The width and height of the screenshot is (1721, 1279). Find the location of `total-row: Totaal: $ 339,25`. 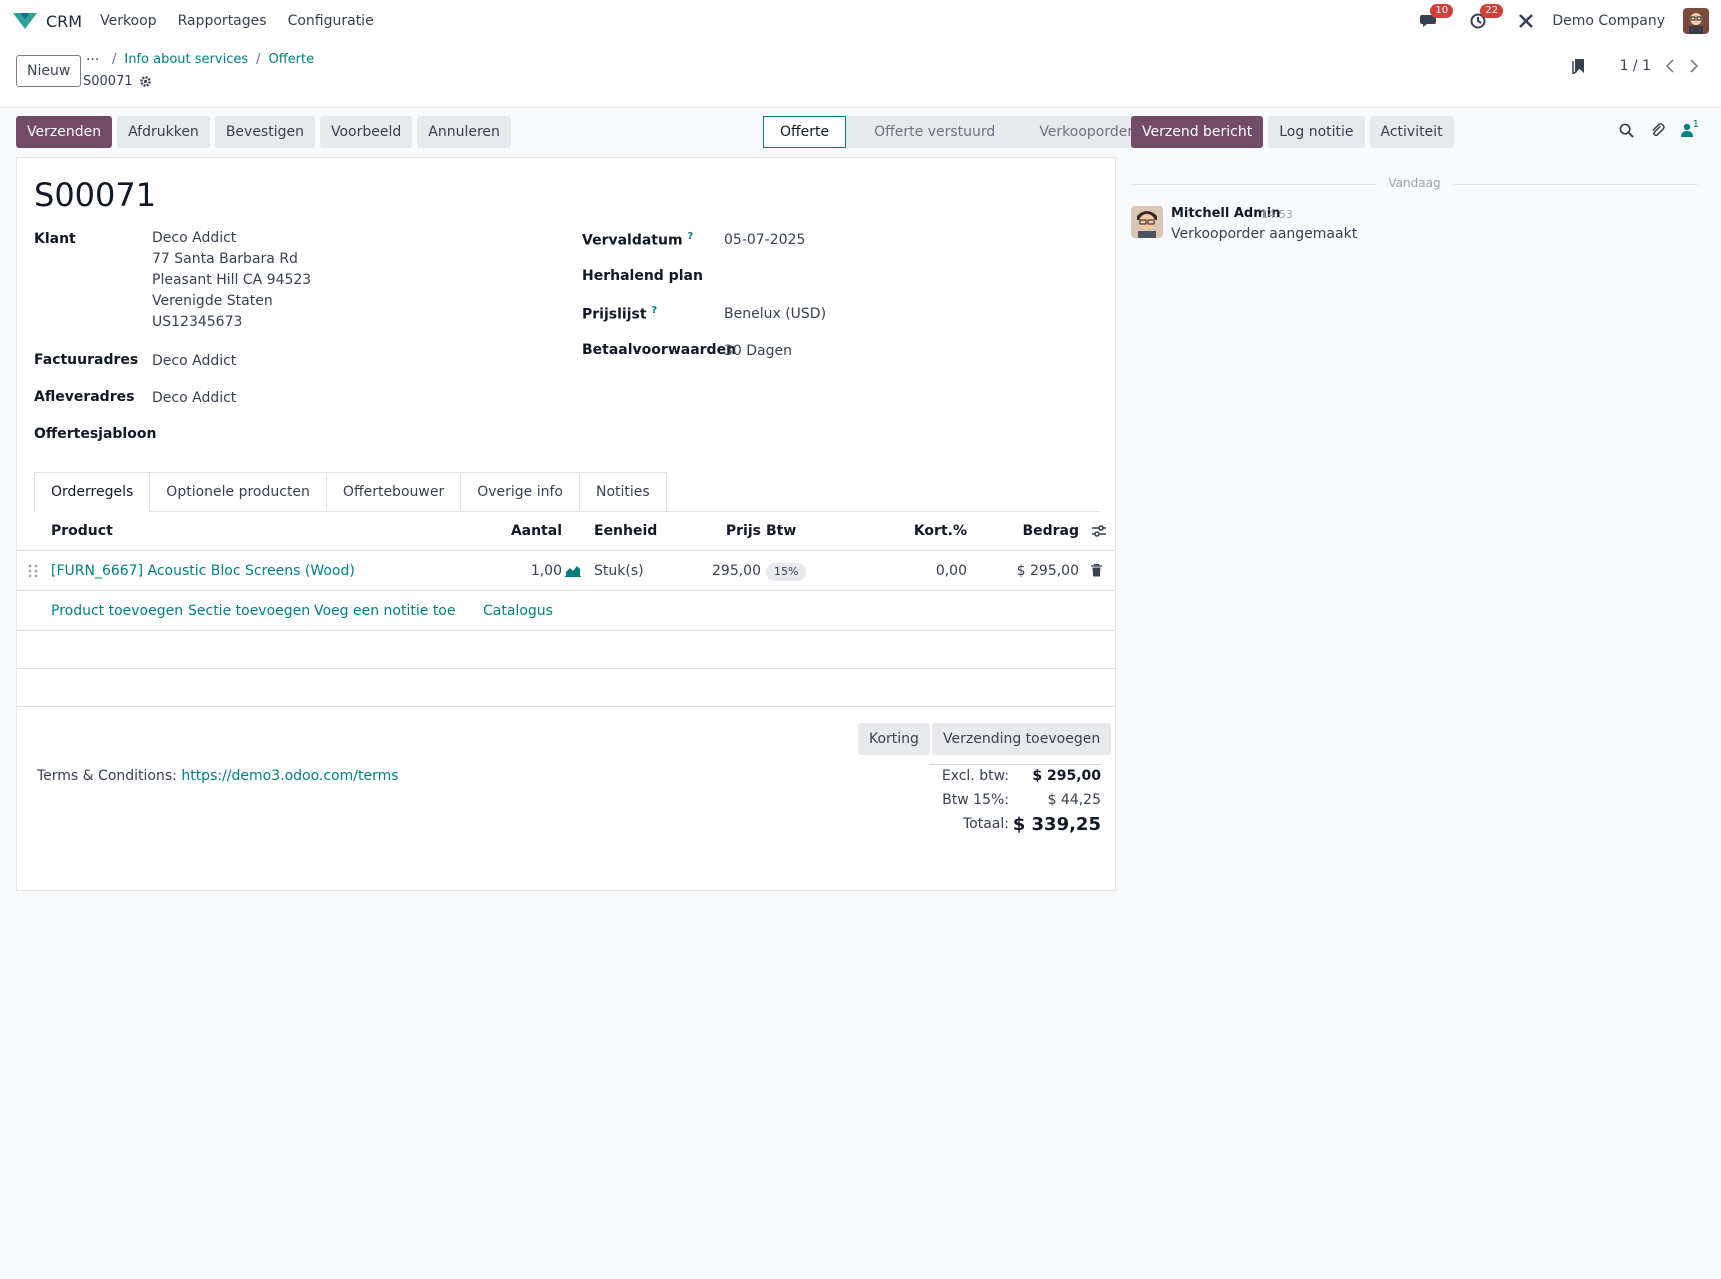

total-row: Totaal: $ 339,25 is located at coordinates (1015, 827).